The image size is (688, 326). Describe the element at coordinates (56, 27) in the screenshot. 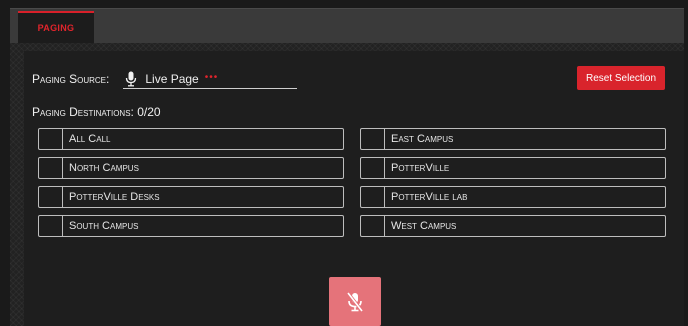

I see `tab-paging: PAGING` at that location.